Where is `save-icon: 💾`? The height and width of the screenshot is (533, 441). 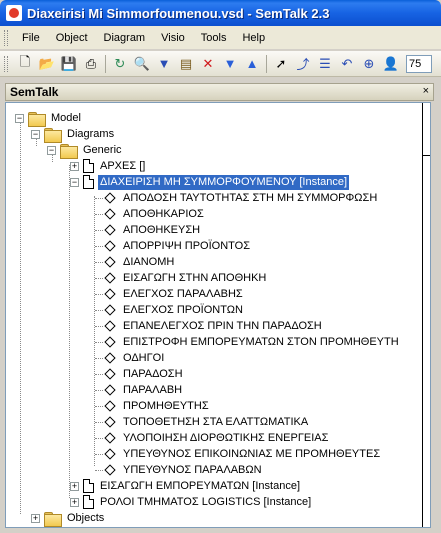
save-icon: 💾 is located at coordinates (69, 64).